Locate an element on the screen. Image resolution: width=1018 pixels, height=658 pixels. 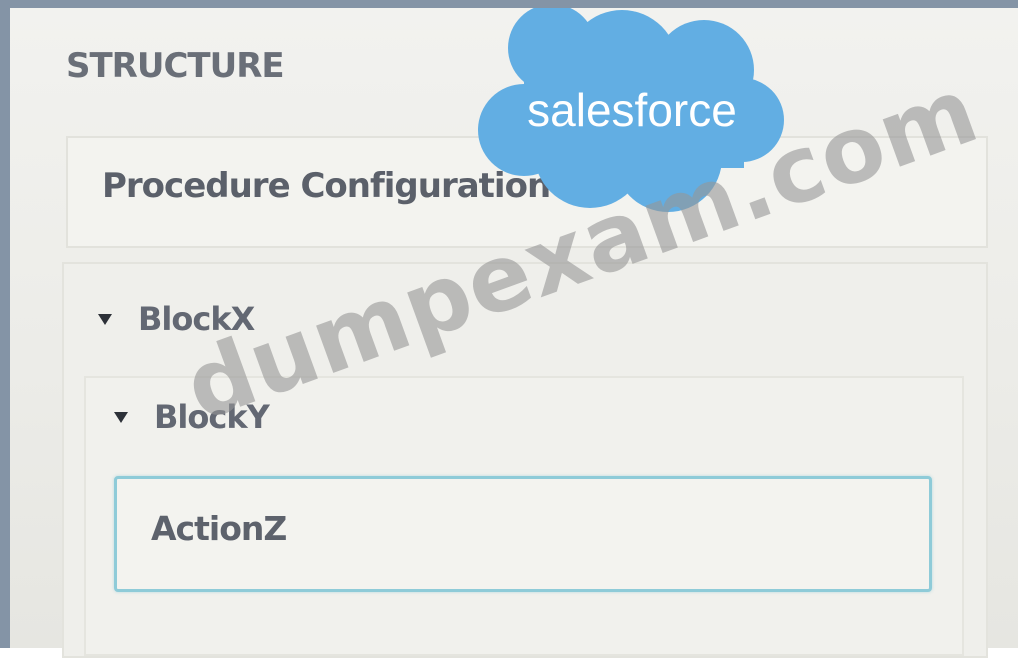
action-z-label: ActionZ is located at coordinates (219, 528).